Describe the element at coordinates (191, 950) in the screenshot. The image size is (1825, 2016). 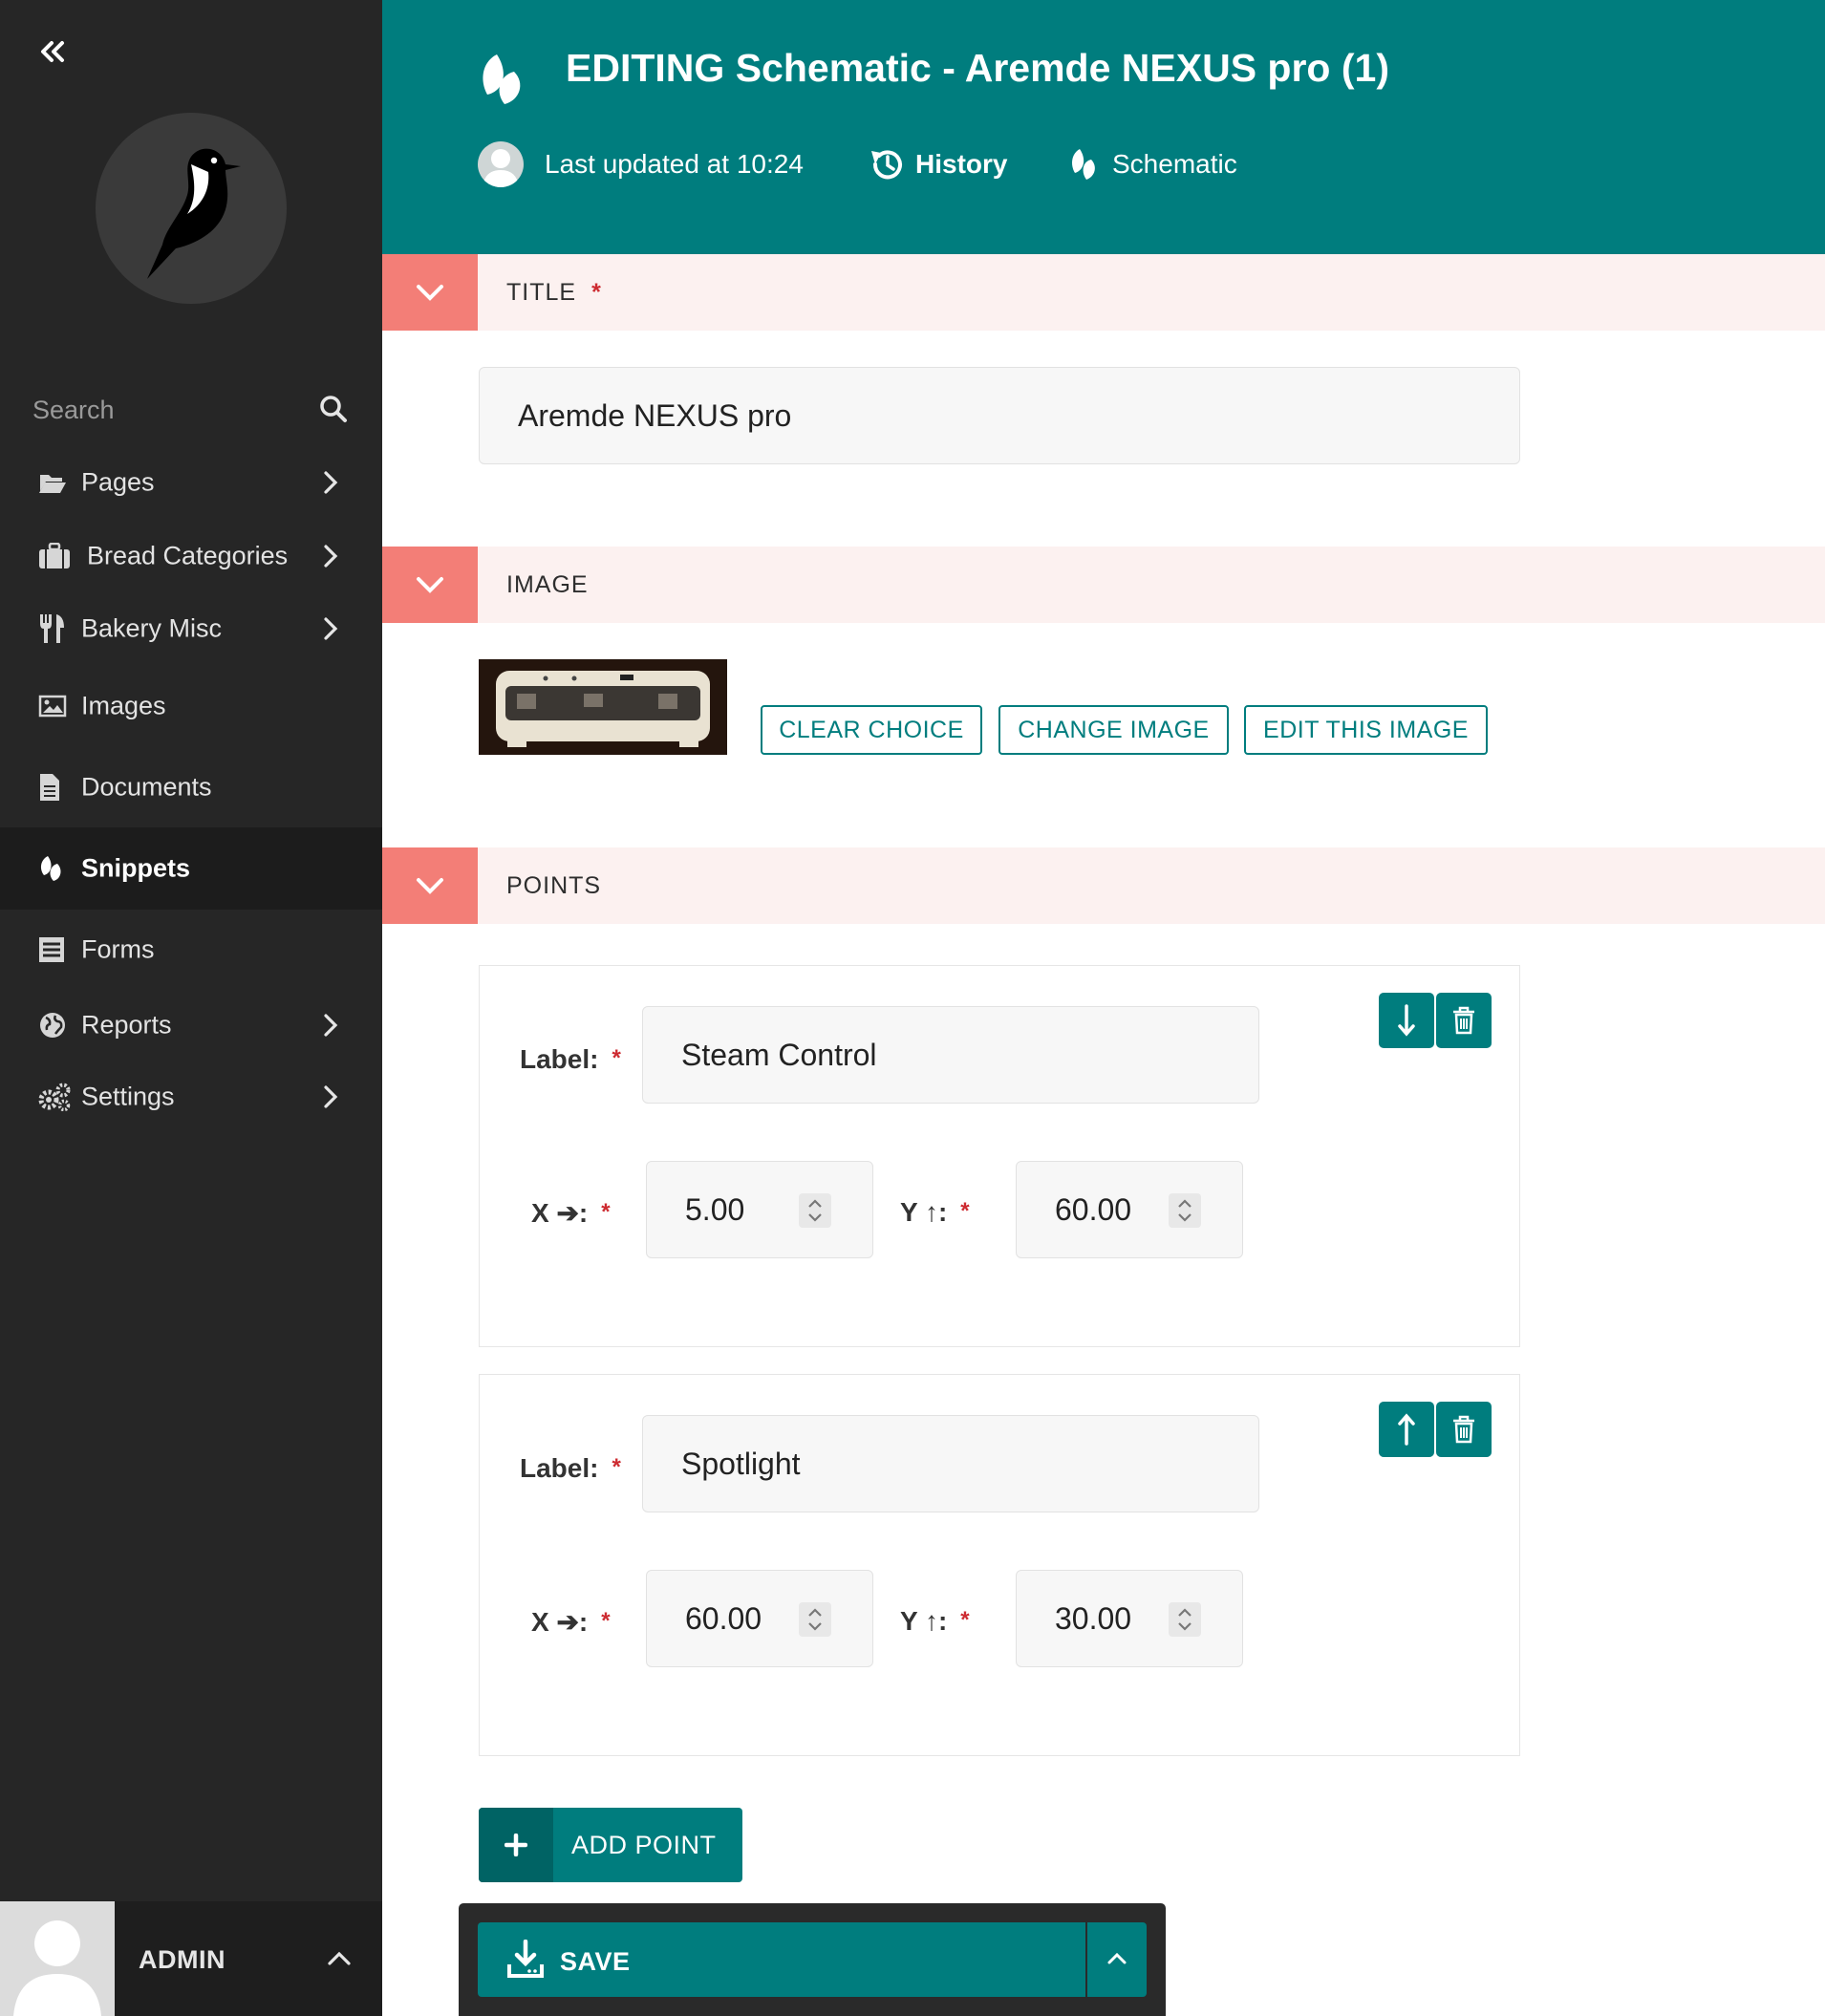
I see `sidebar-item-forms: Forms` at that location.